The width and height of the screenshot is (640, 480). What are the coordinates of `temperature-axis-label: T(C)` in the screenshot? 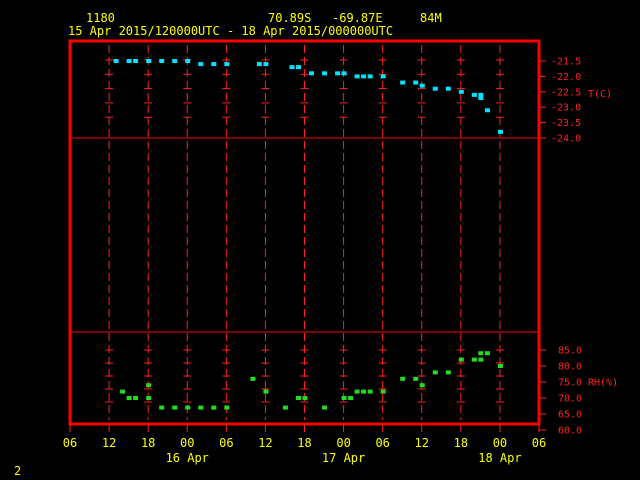 It's located at (600, 94).